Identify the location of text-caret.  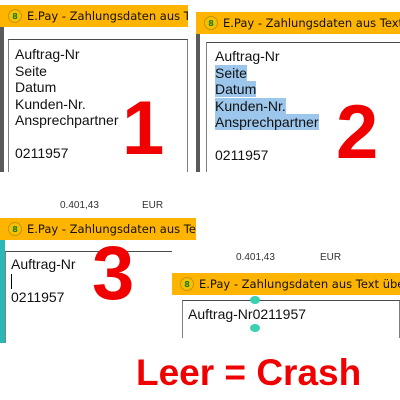
(11, 282).